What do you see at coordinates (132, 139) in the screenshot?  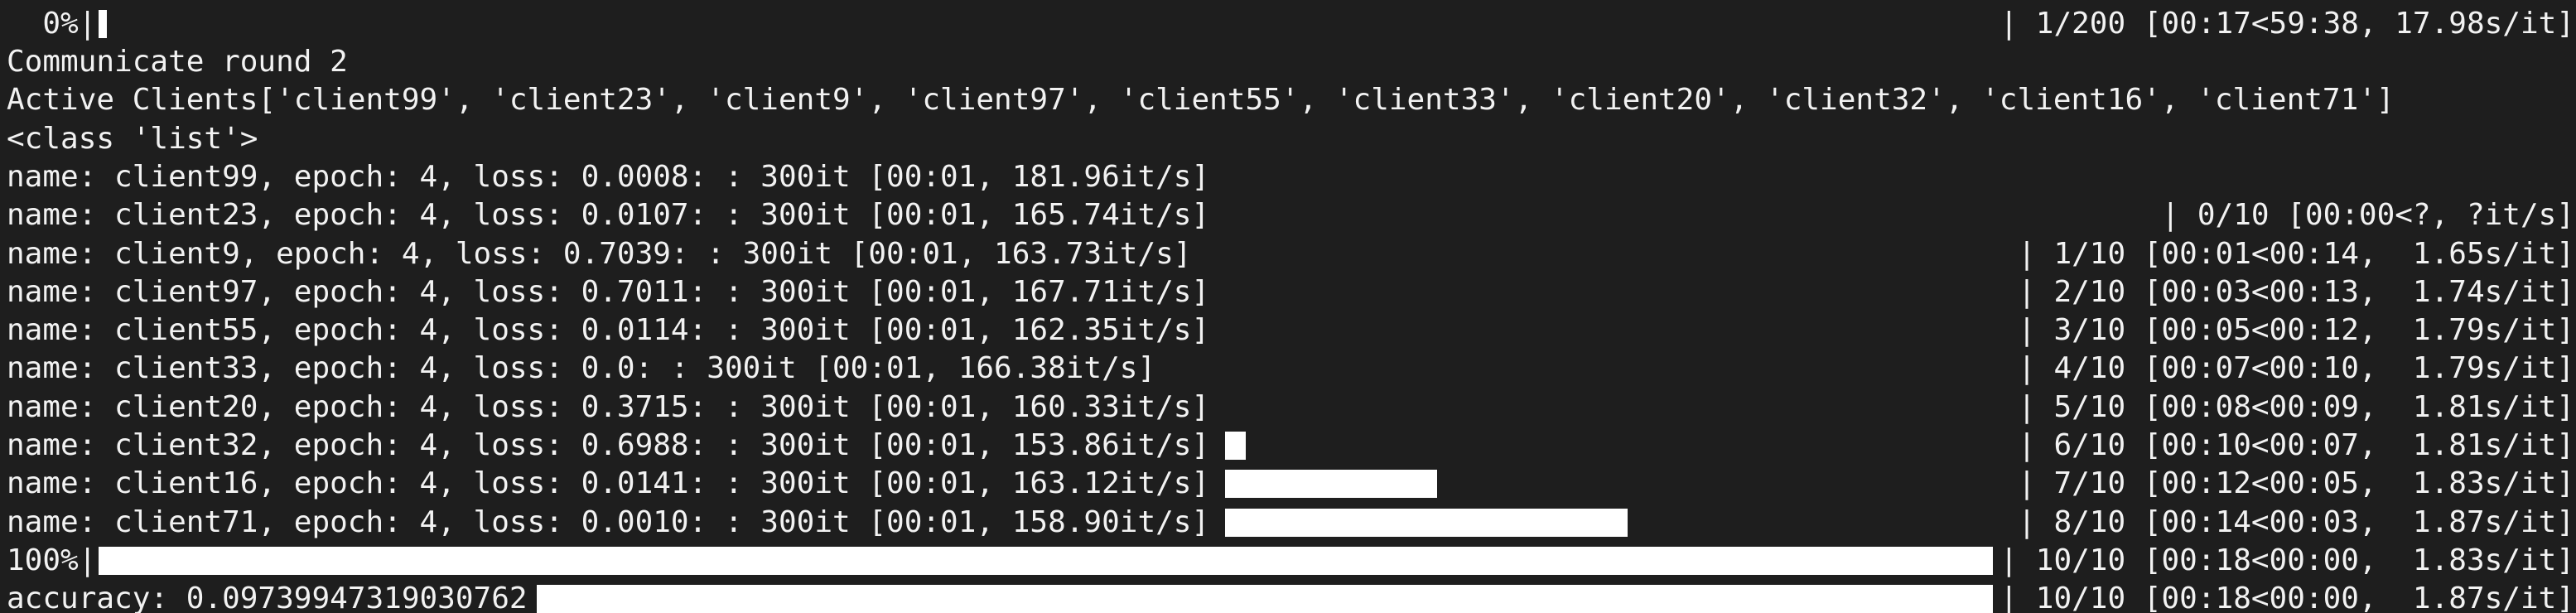 I see `class-type-line: <class 'list'>` at bounding box center [132, 139].